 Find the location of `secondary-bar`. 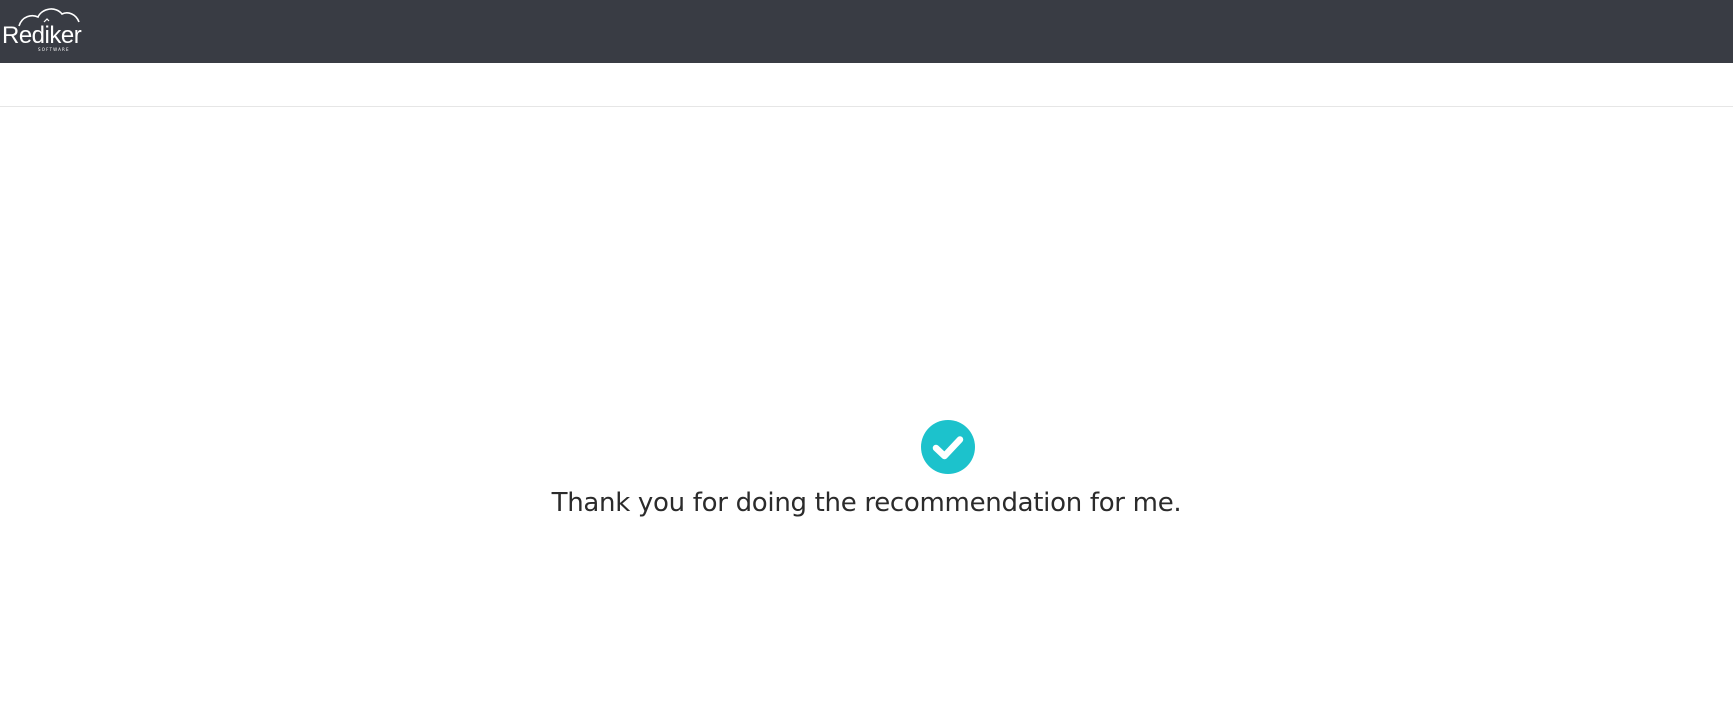

secondary-bar is located at coordinates (866, 85).